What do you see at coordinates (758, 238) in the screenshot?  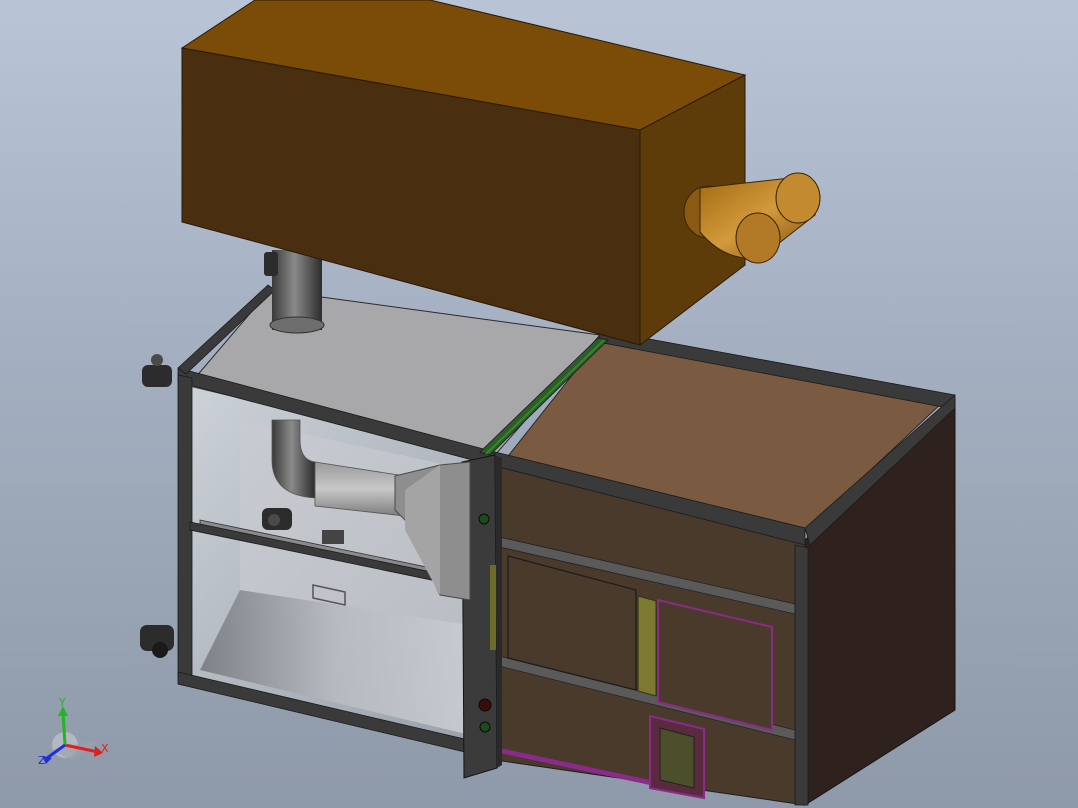 I see `nozzle-end-cap` at bounding box center [758, 238].